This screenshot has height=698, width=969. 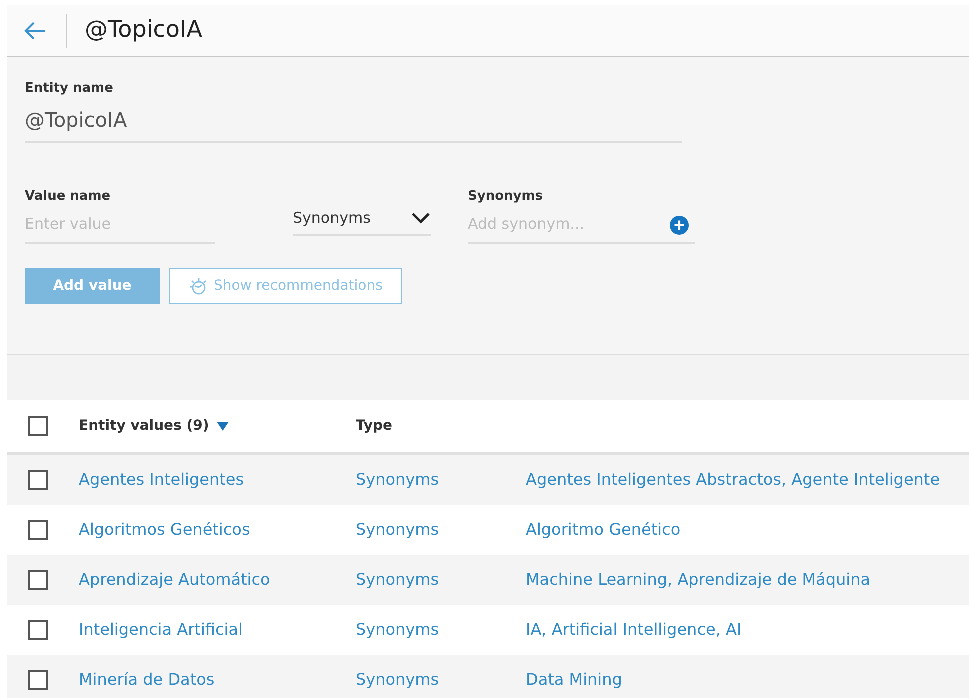 I want to click on synonym-list-link: Agentes Inteligentes Abstractos, Agente Inteligente, so click(x=733, y=479).